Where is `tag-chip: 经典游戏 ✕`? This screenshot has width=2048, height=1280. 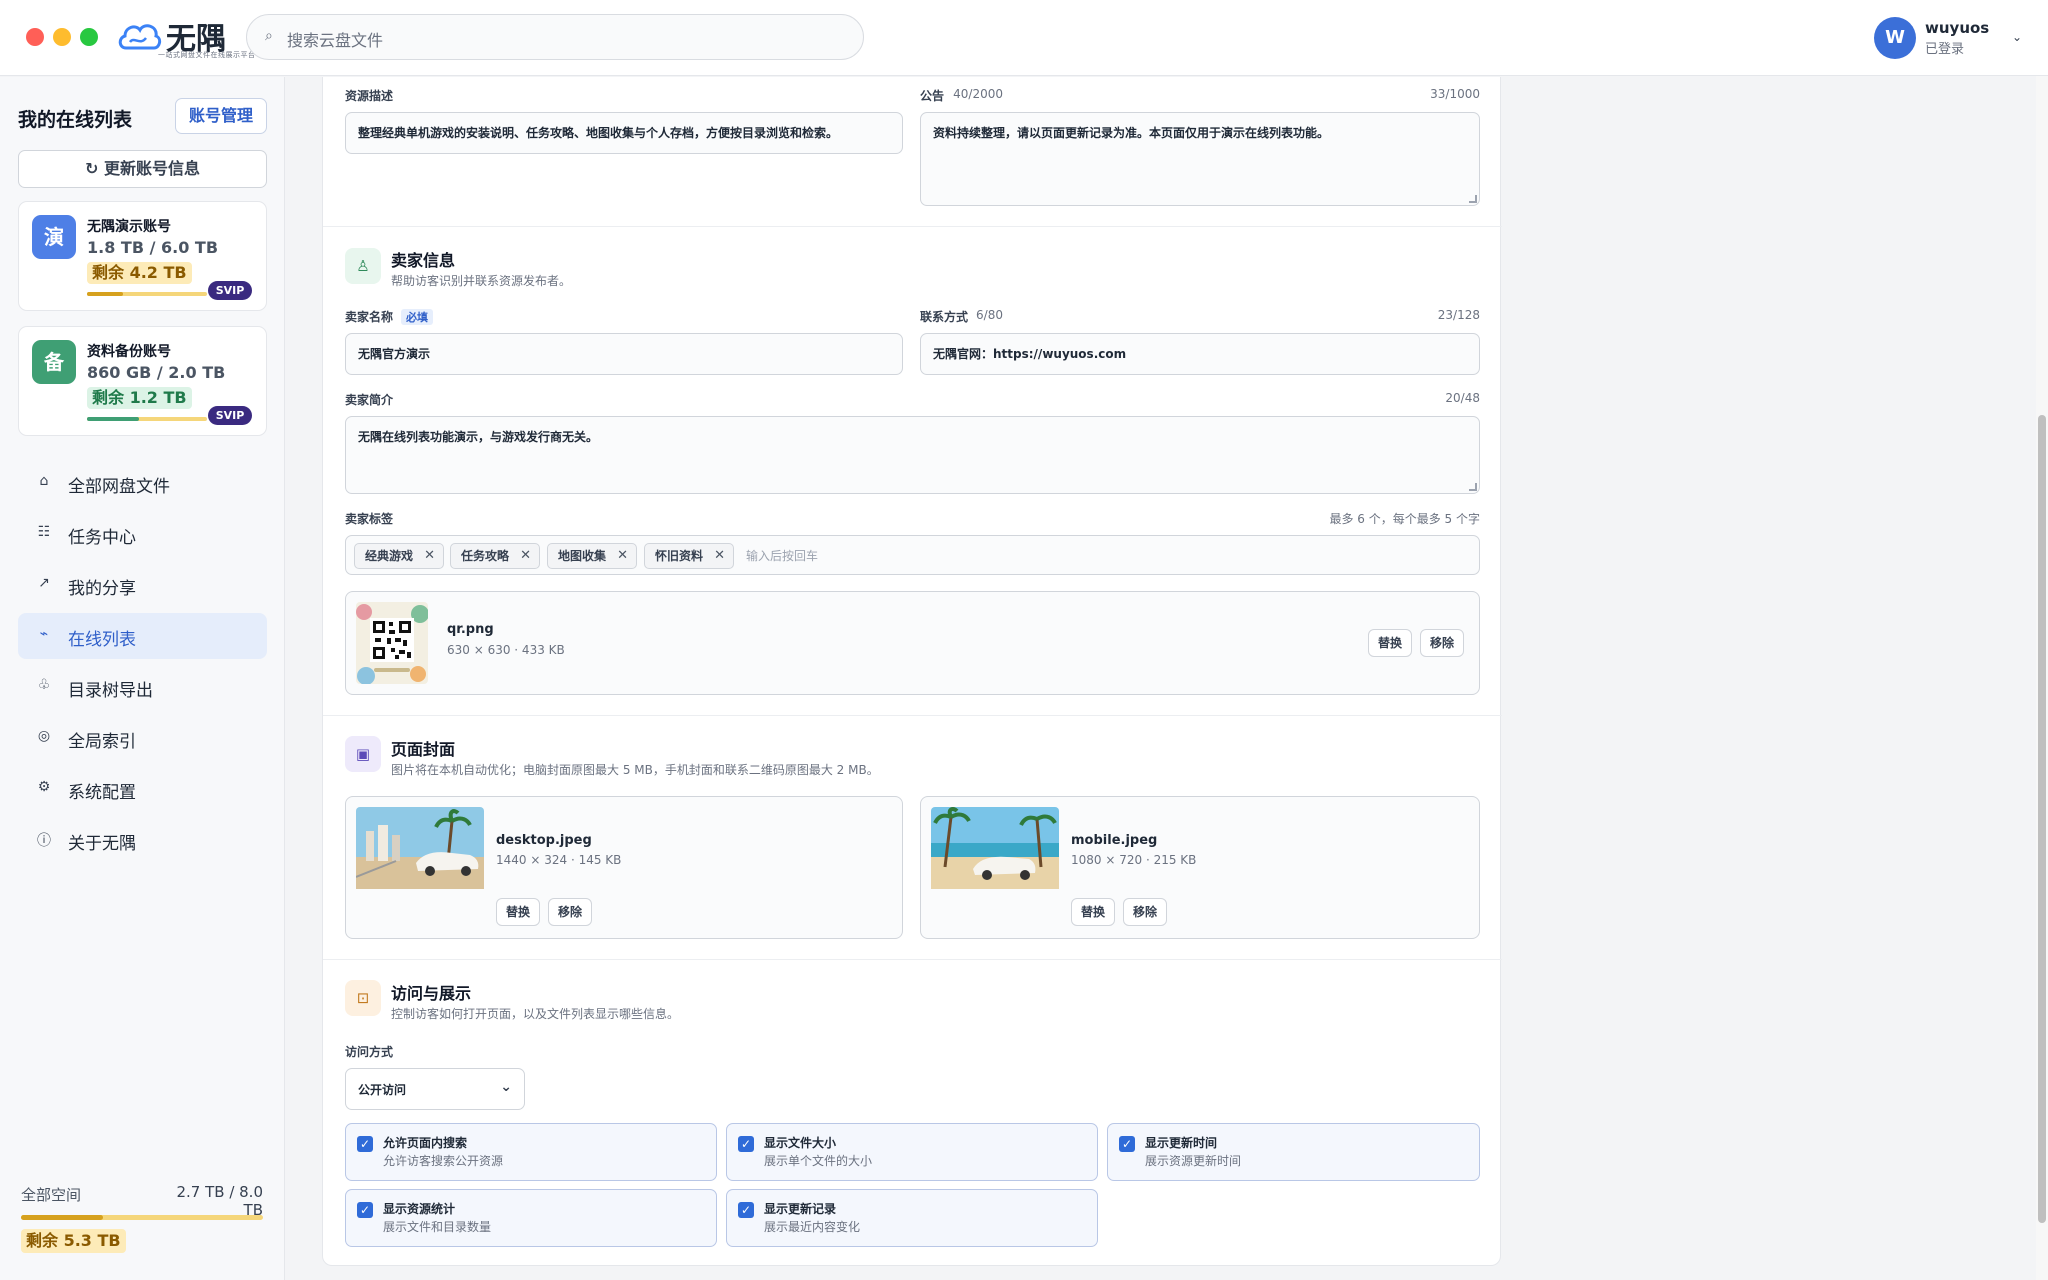
tag-chip: 经典游戏 ✕ is located at coordinates (399, 556).